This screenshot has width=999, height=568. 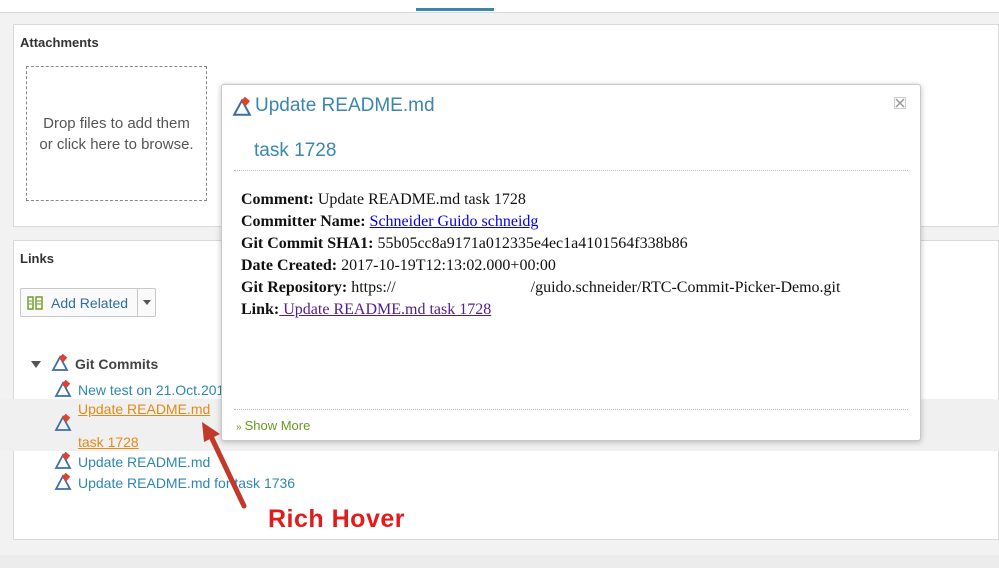 What do you see at coordinates (576, 222) in the screenshot?
I see `committer-row: Committer Name: Schneider Guido schneidg` at bounding box center [576, 222].